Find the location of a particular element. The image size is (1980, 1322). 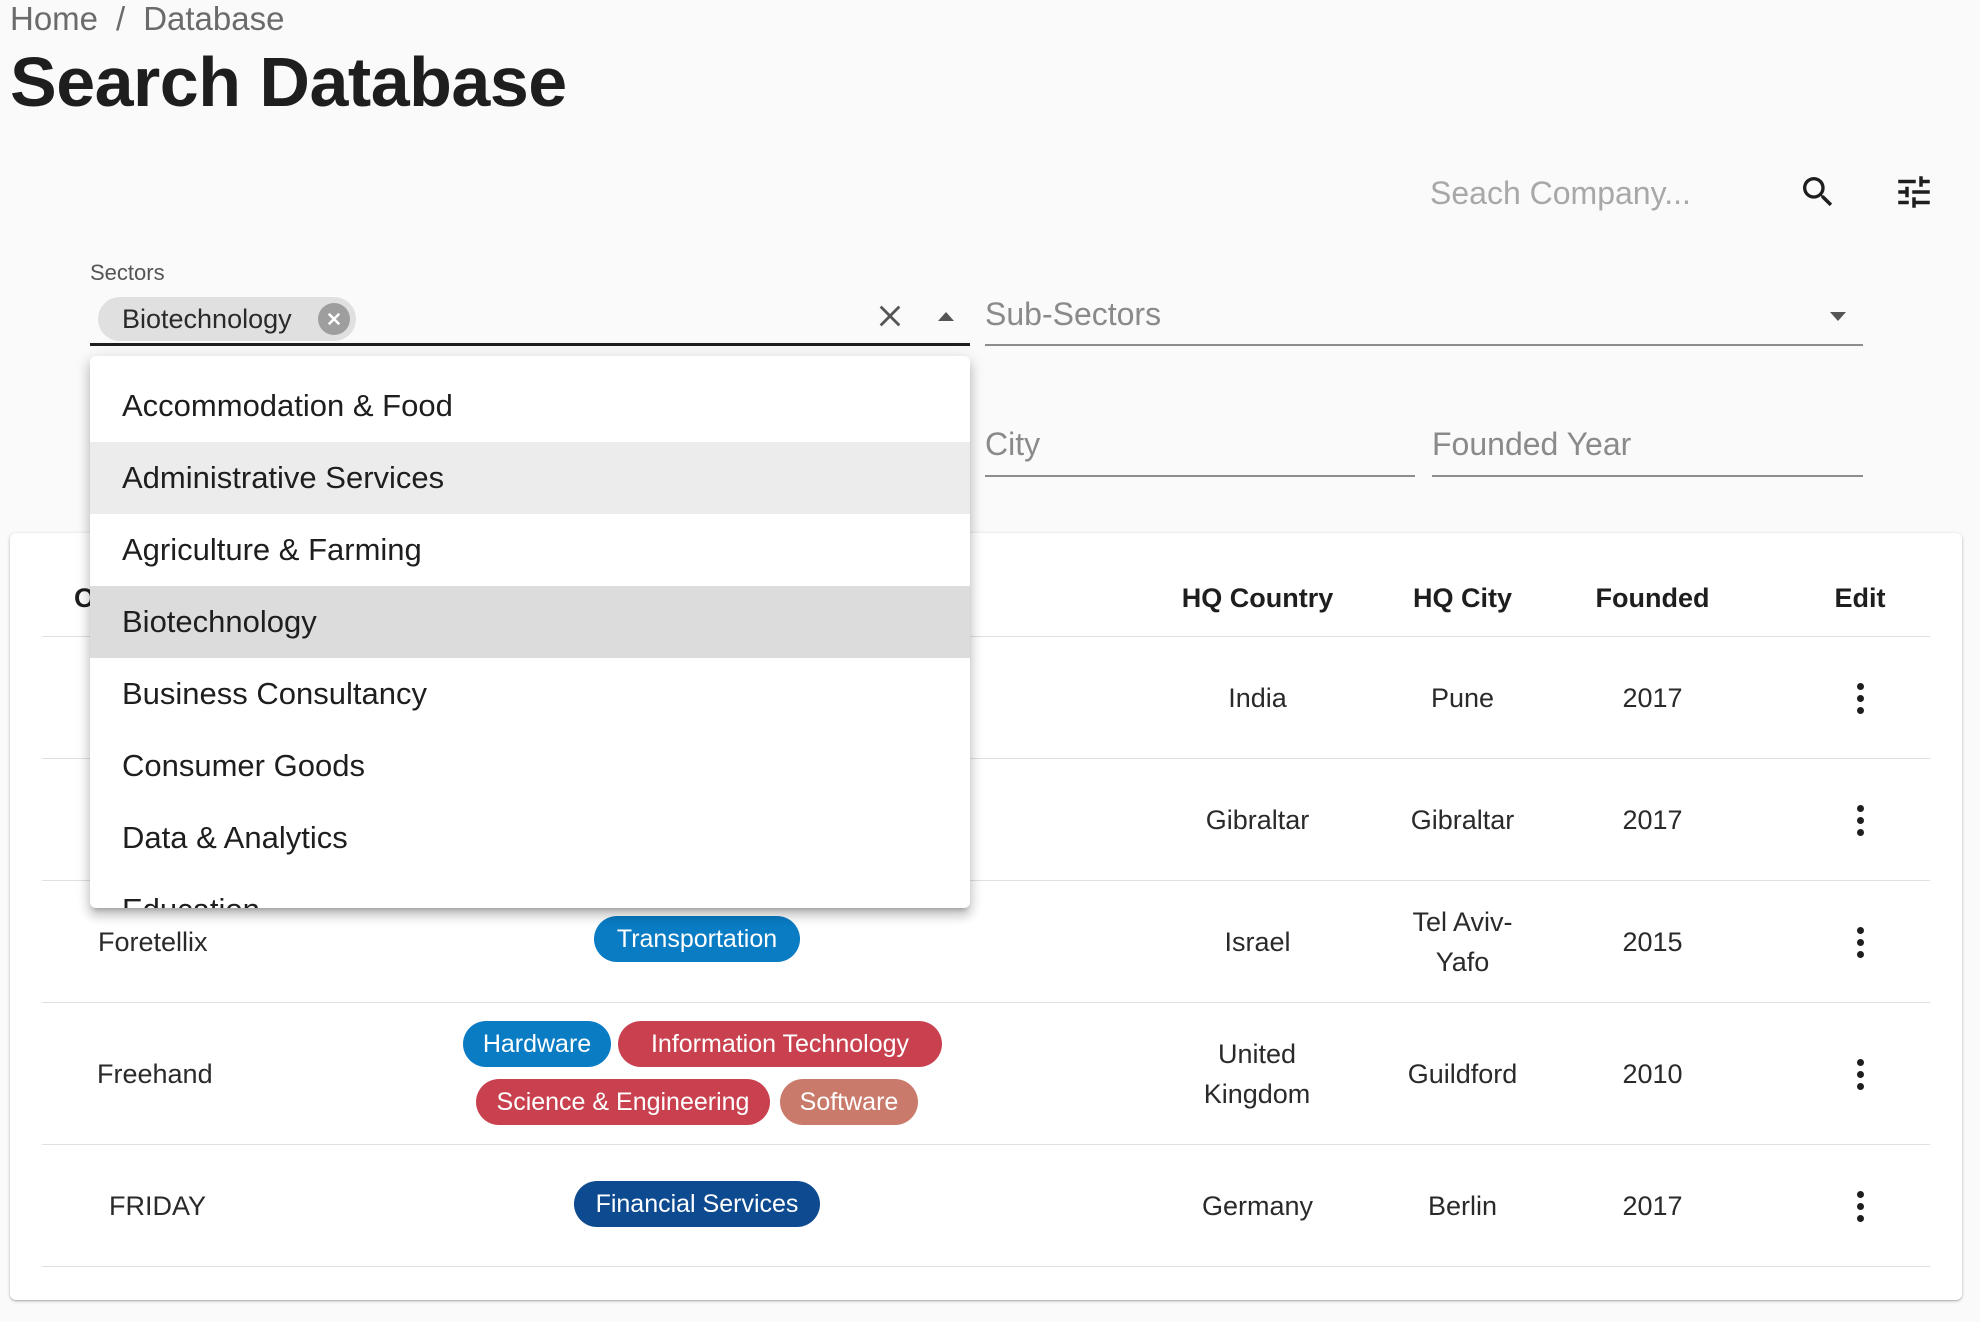

sector-chip: Biotechnology is located at coordinates (227, 319).